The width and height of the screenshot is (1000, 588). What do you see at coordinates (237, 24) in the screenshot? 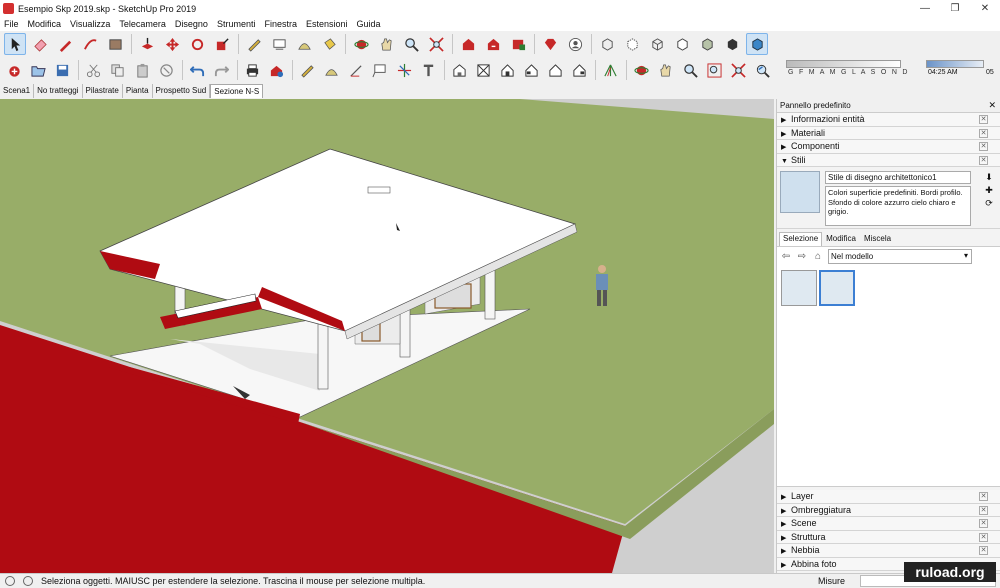
I see `menu-strumenti: Strumenti` at bounding box center [237, 24].